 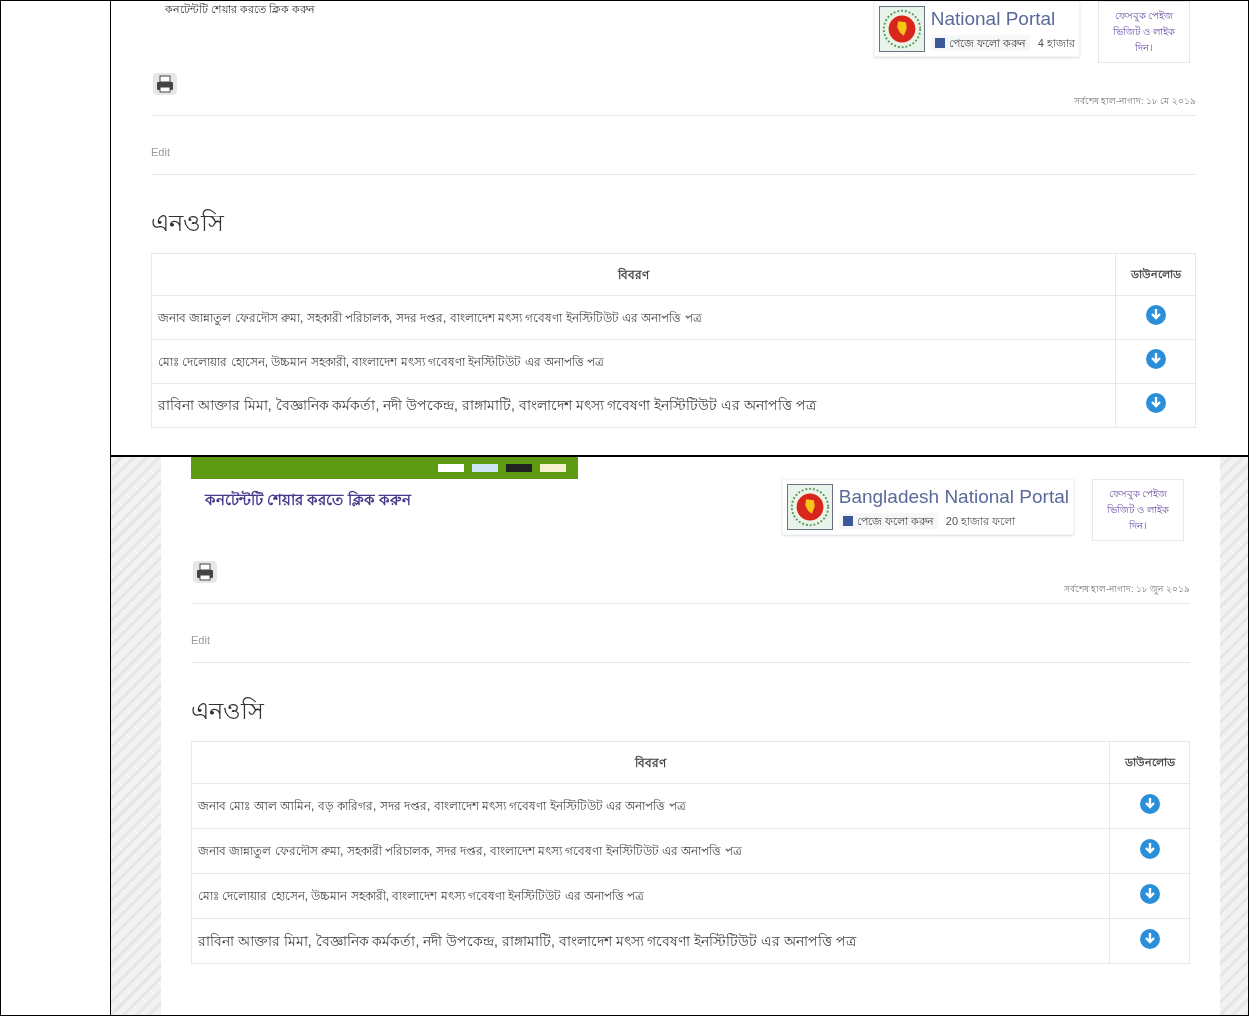 What do you see at coordinates (1126, 590) in the screenshot?
I see `last-updated-text: সর্বশেষ হাল-নাগাদ: ১৮ জুন ২০১৯` at bounding box center [1126, 590].